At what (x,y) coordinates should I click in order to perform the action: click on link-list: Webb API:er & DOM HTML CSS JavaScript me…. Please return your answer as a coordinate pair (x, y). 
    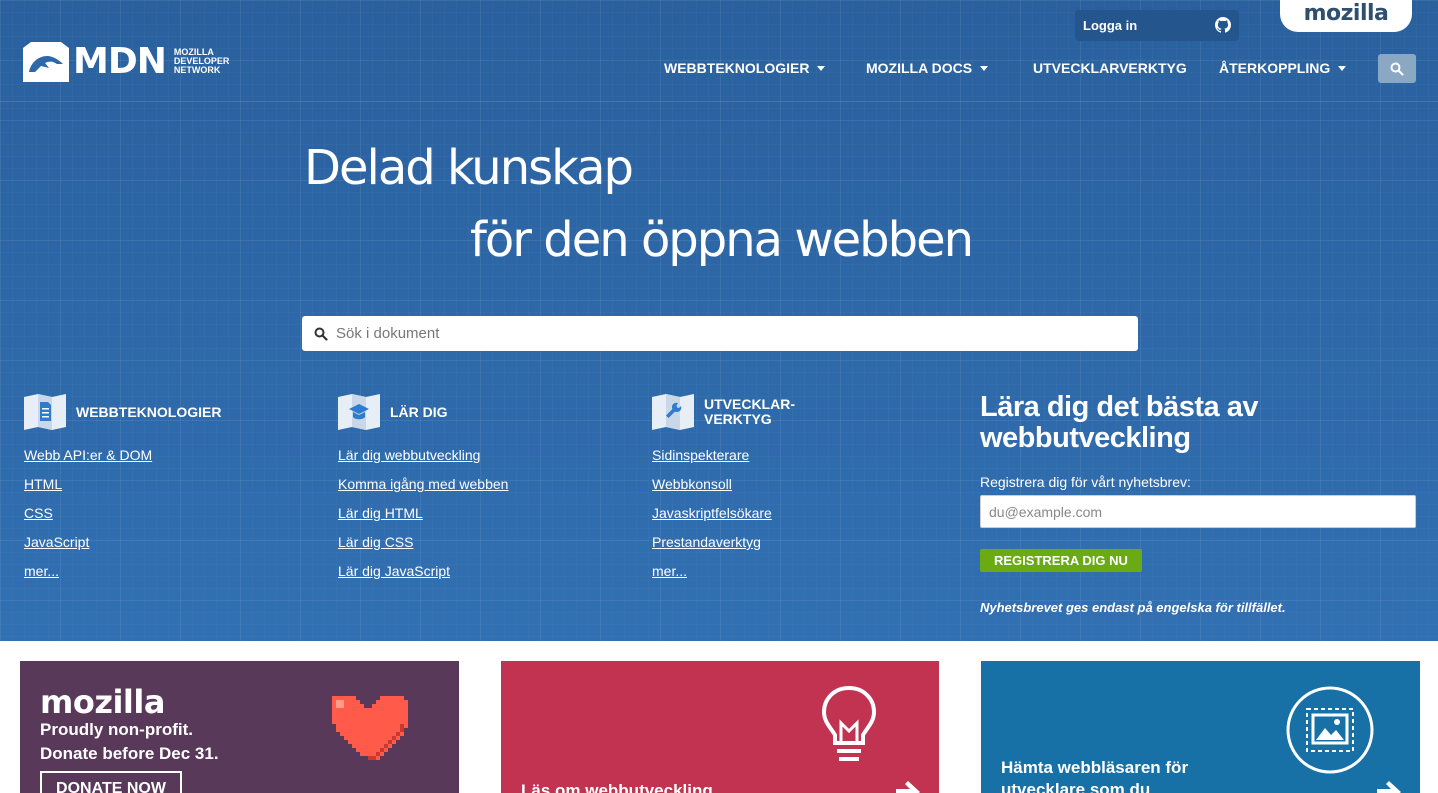
    Looking at the image, I should click on (122, 519).